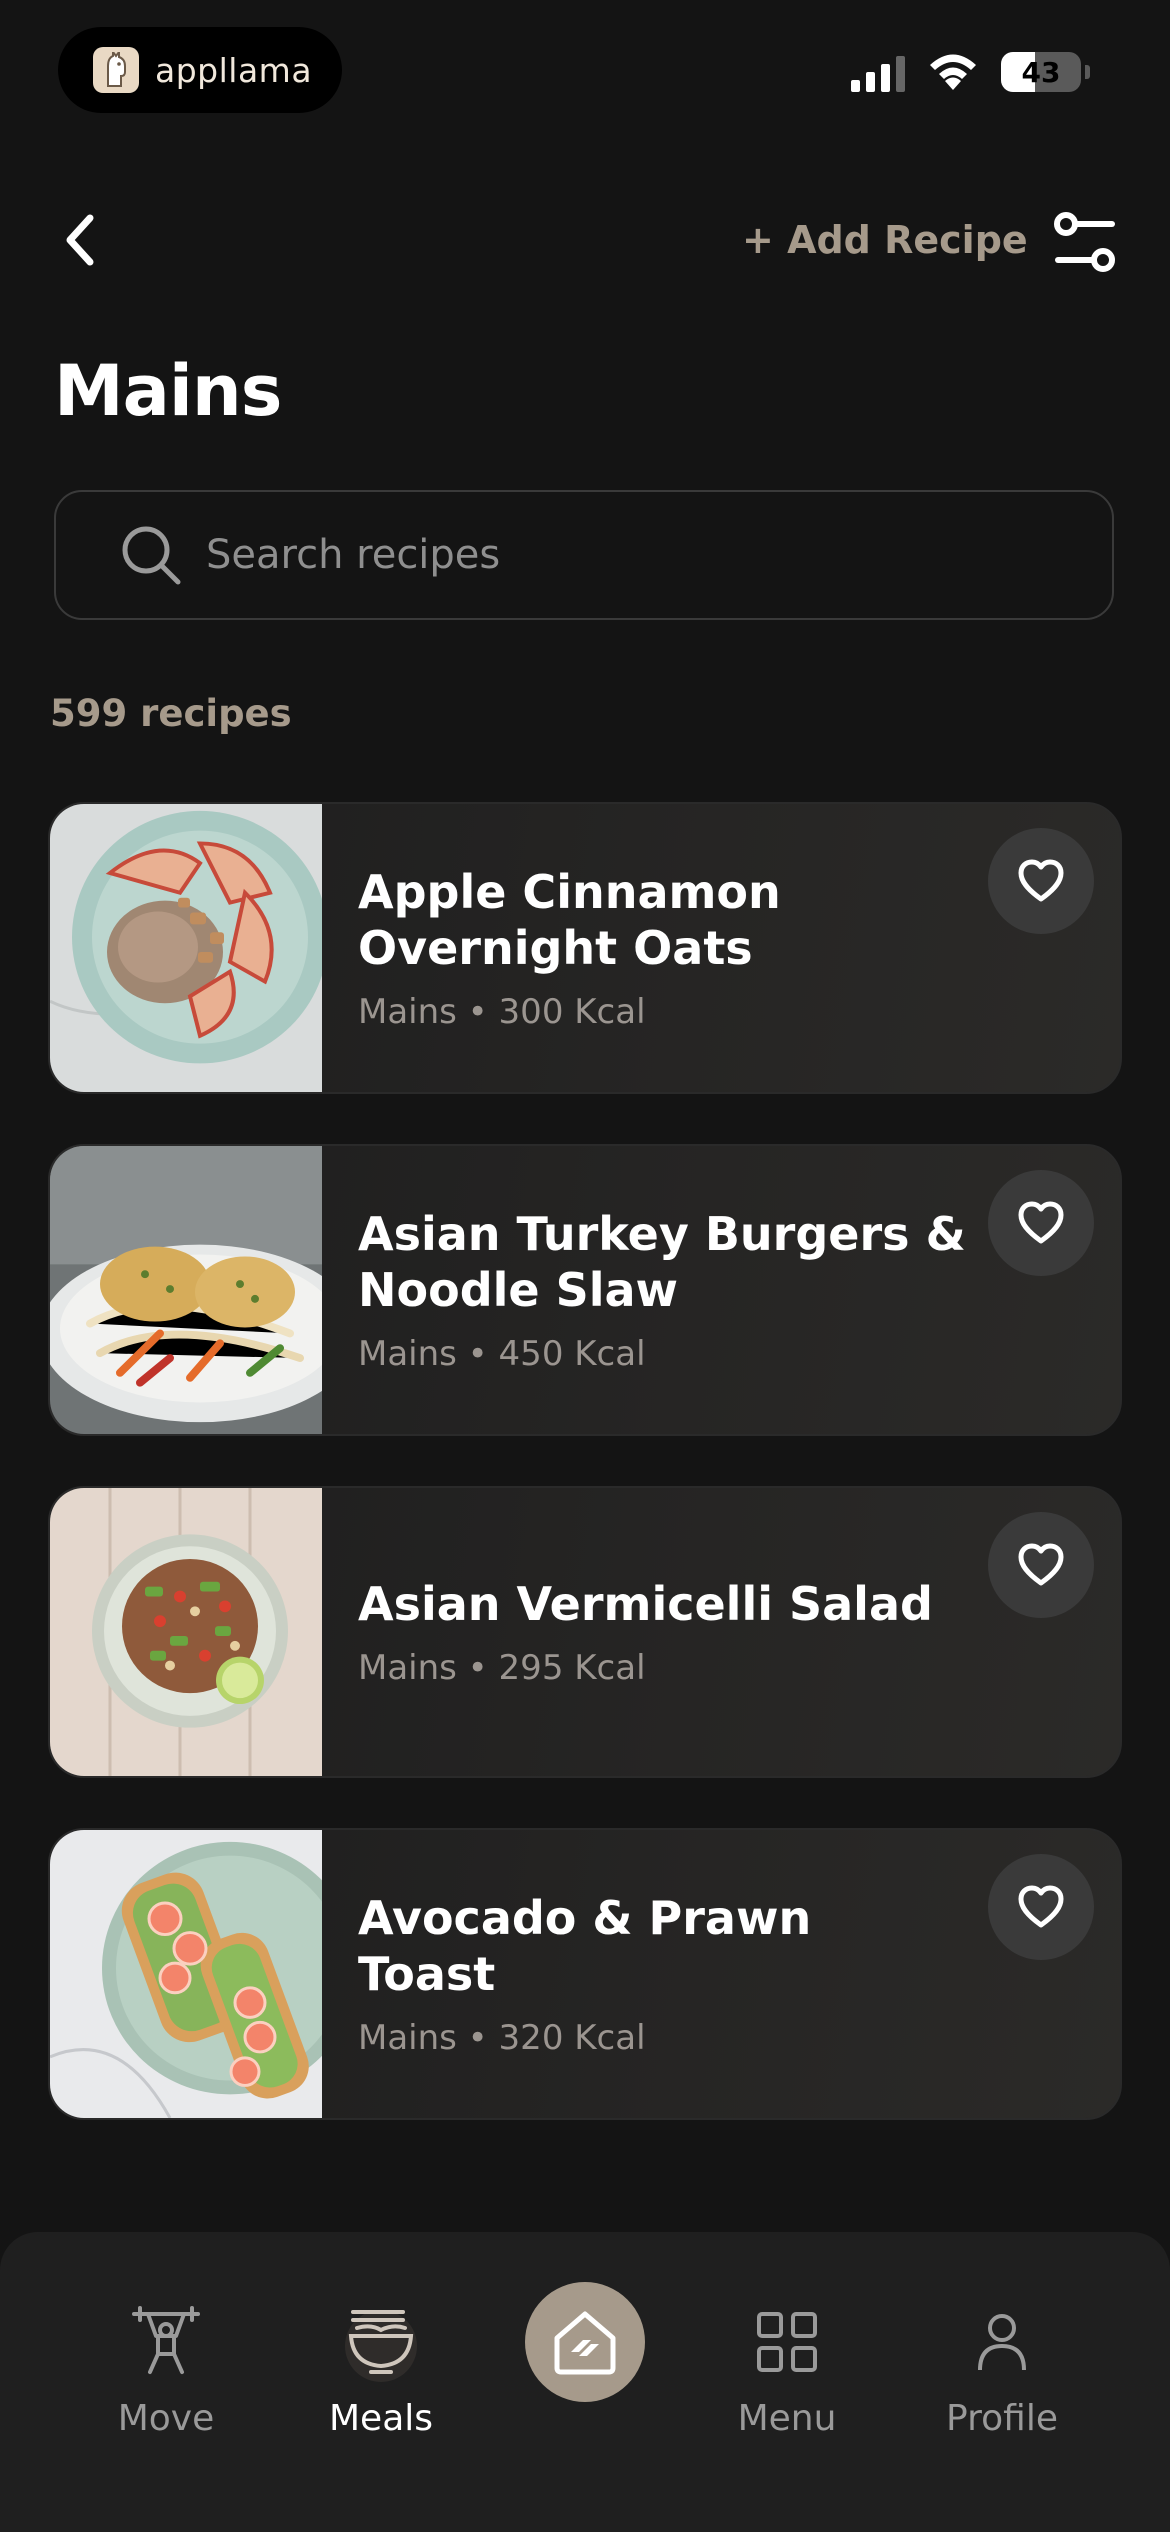 The image size is (1170, 2532). What do you see at coordinates (1087, 72) in the screenshot?
I see `battery-tip` at bounding box center [1087, 72].